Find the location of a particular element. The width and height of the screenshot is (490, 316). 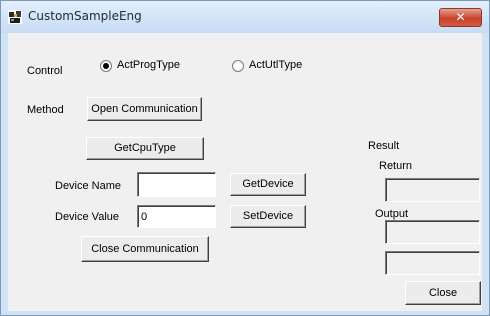

app-icon is located at coordinates (15, 17).